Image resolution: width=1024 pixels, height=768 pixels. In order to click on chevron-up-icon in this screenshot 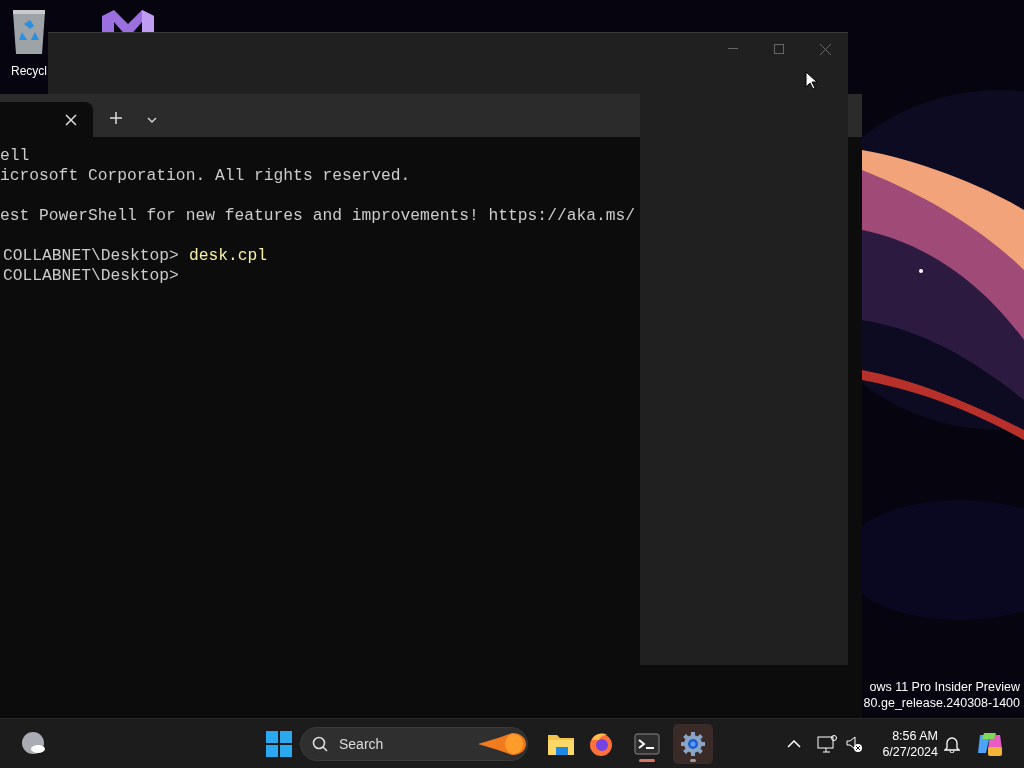, I will do `click(794, 743)`.